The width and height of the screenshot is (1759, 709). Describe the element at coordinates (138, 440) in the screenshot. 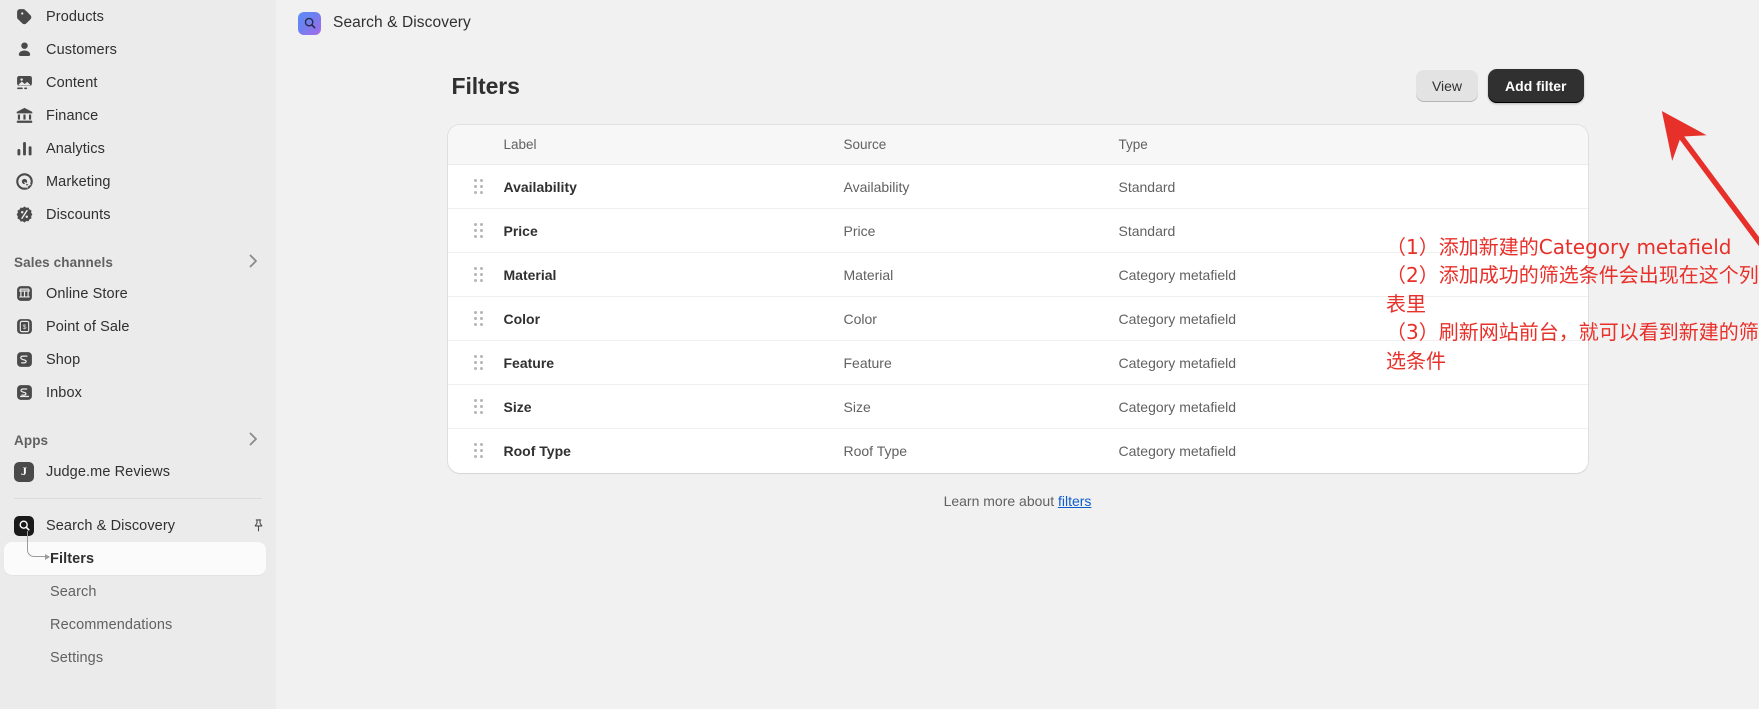

I see `apps-section-header: Apps` at that location.